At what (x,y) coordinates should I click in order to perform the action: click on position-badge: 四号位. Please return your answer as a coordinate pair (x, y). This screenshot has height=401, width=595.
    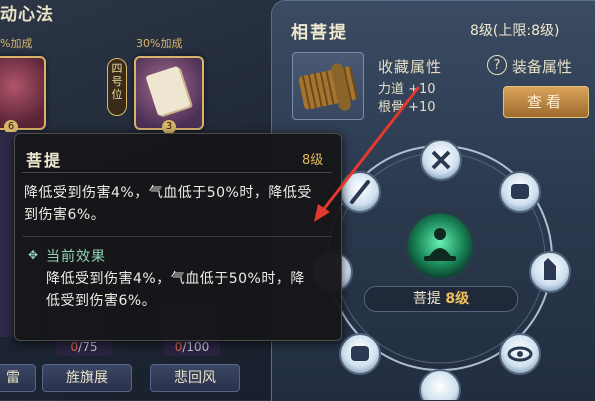
    Looking at the image, I should click on (117, 87).